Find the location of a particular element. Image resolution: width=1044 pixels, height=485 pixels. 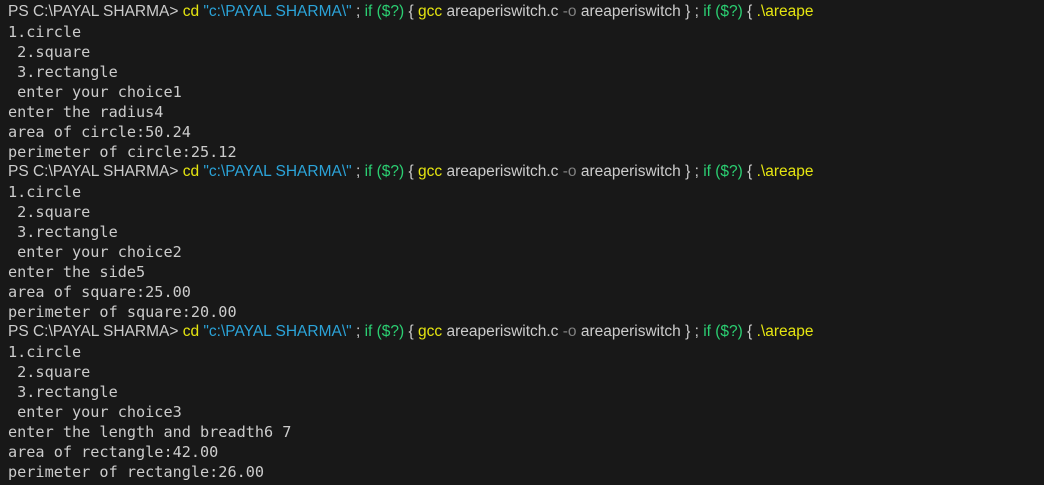

output-line: perimeter of circle:25.12 is located at coordinates (122, 152).